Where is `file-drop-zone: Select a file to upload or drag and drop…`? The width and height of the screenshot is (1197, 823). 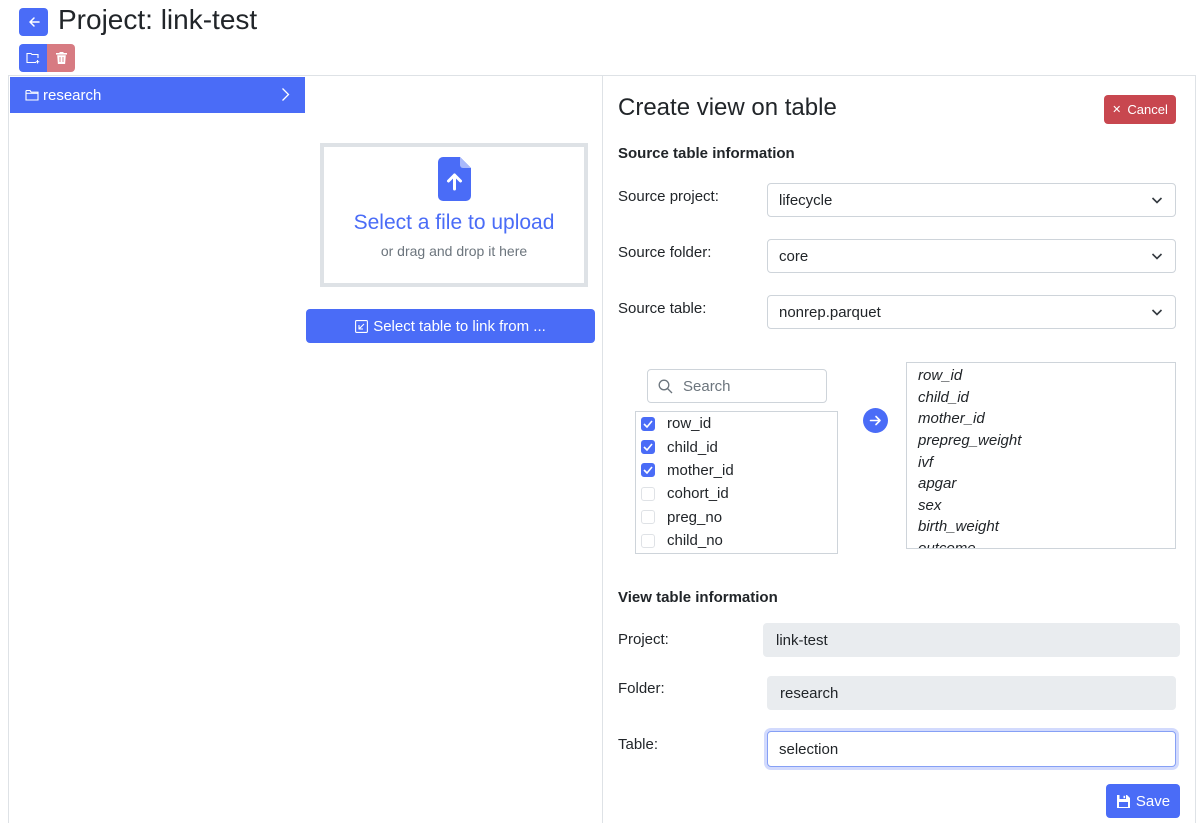
file-drop-zone: Select a file to upload or drag and drop… is located at coordinates (454, 215).